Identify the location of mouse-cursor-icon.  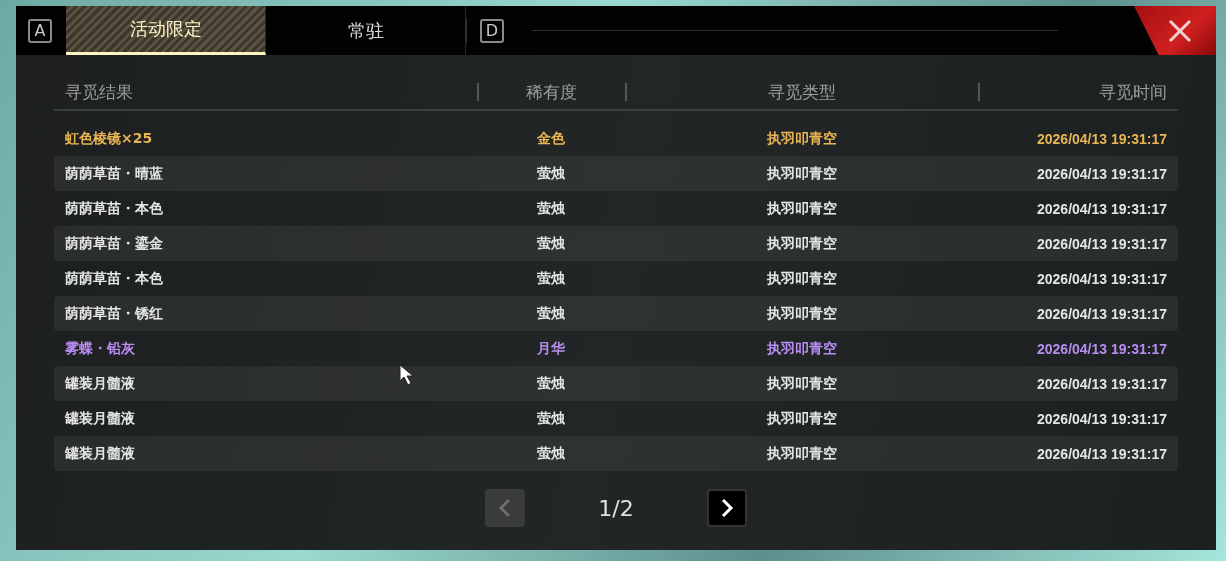
(407, 375).